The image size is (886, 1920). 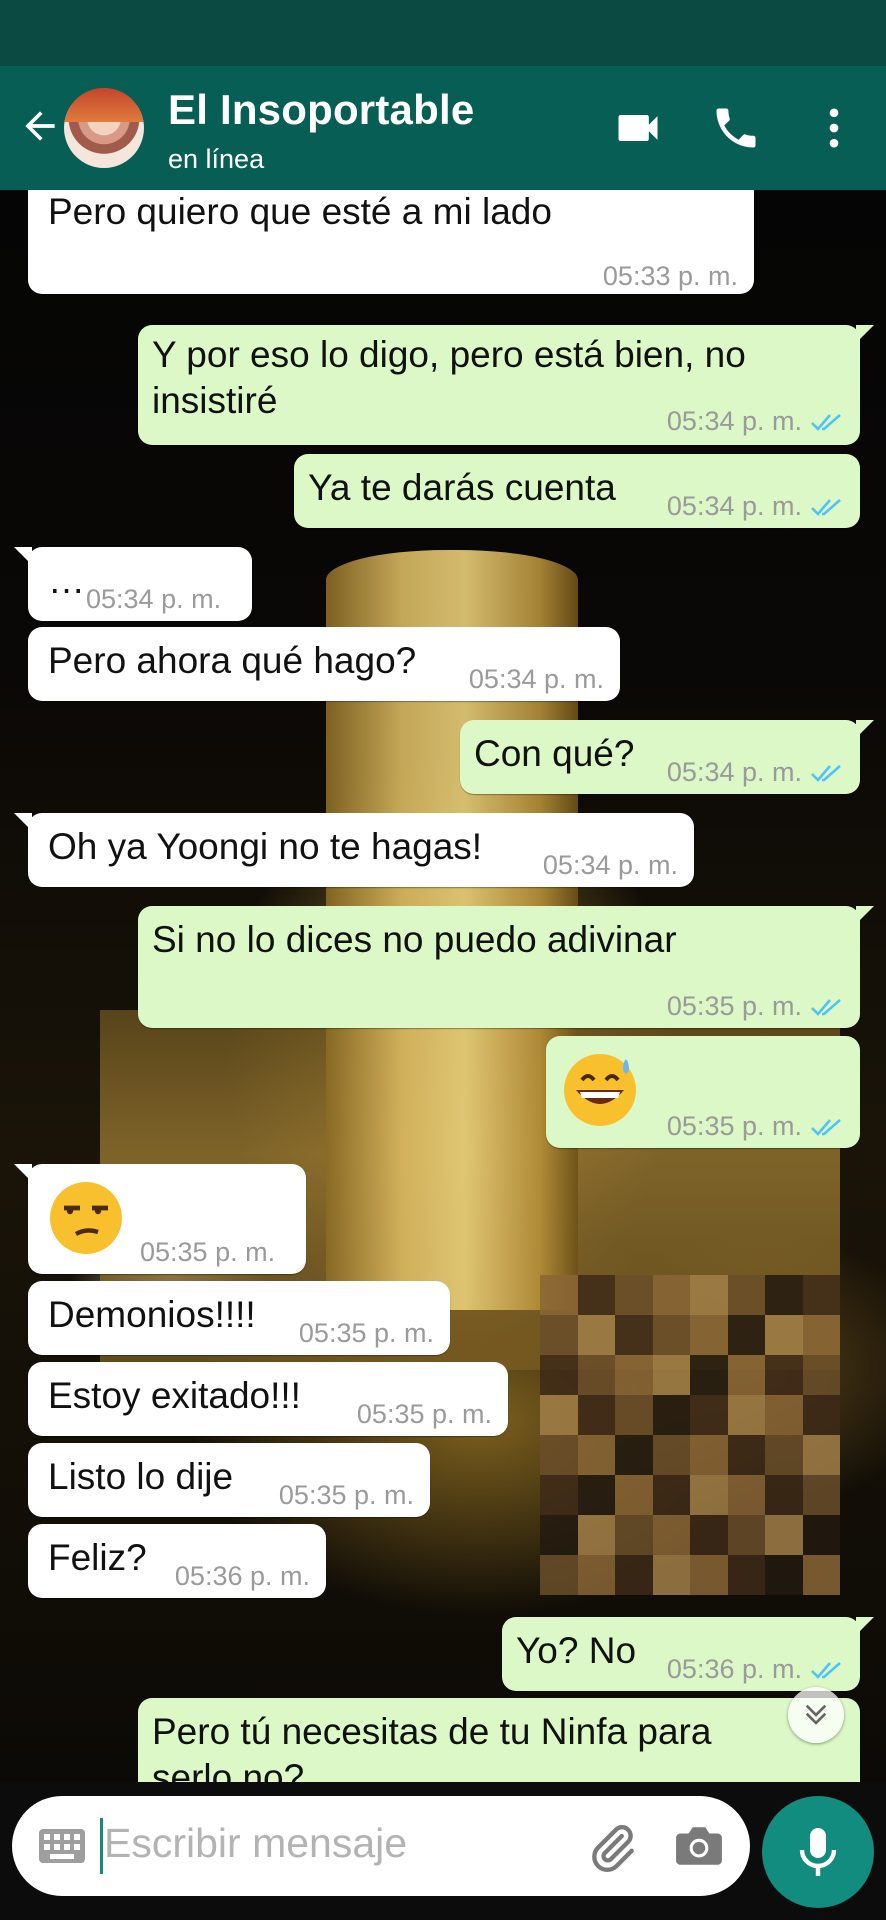 What do you see at coordinates (321, 110) in the screenshot?
I see `contact-name: El Insoportable` at bounding box center [321, 110].